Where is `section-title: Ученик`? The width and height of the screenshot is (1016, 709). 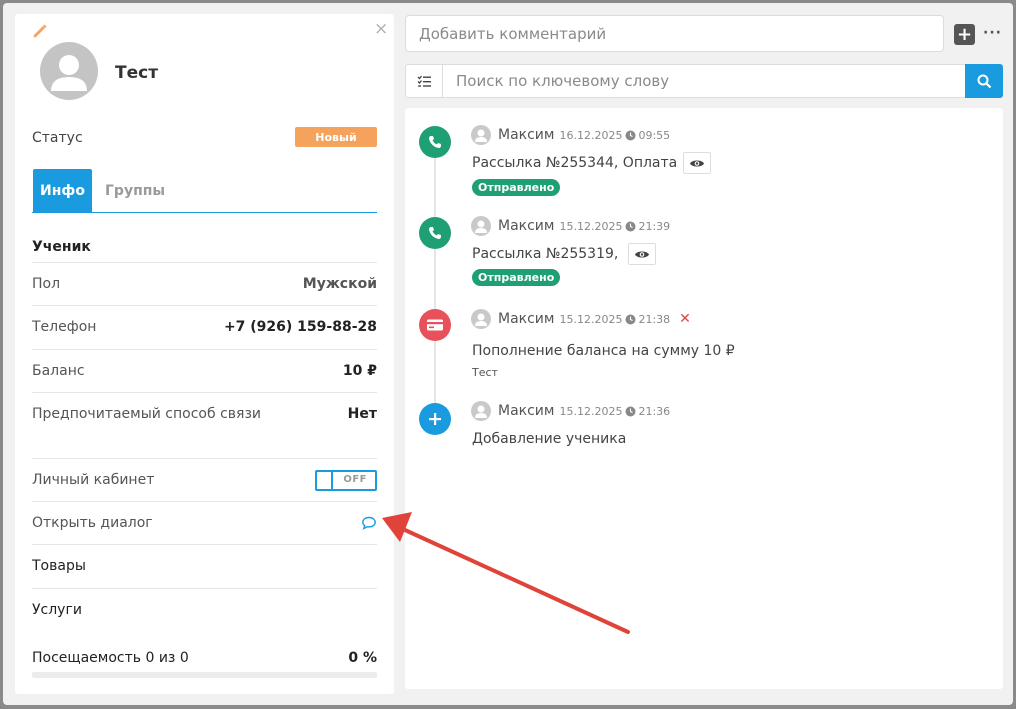 section-title: Ученик is located at coordinates (61, 247).